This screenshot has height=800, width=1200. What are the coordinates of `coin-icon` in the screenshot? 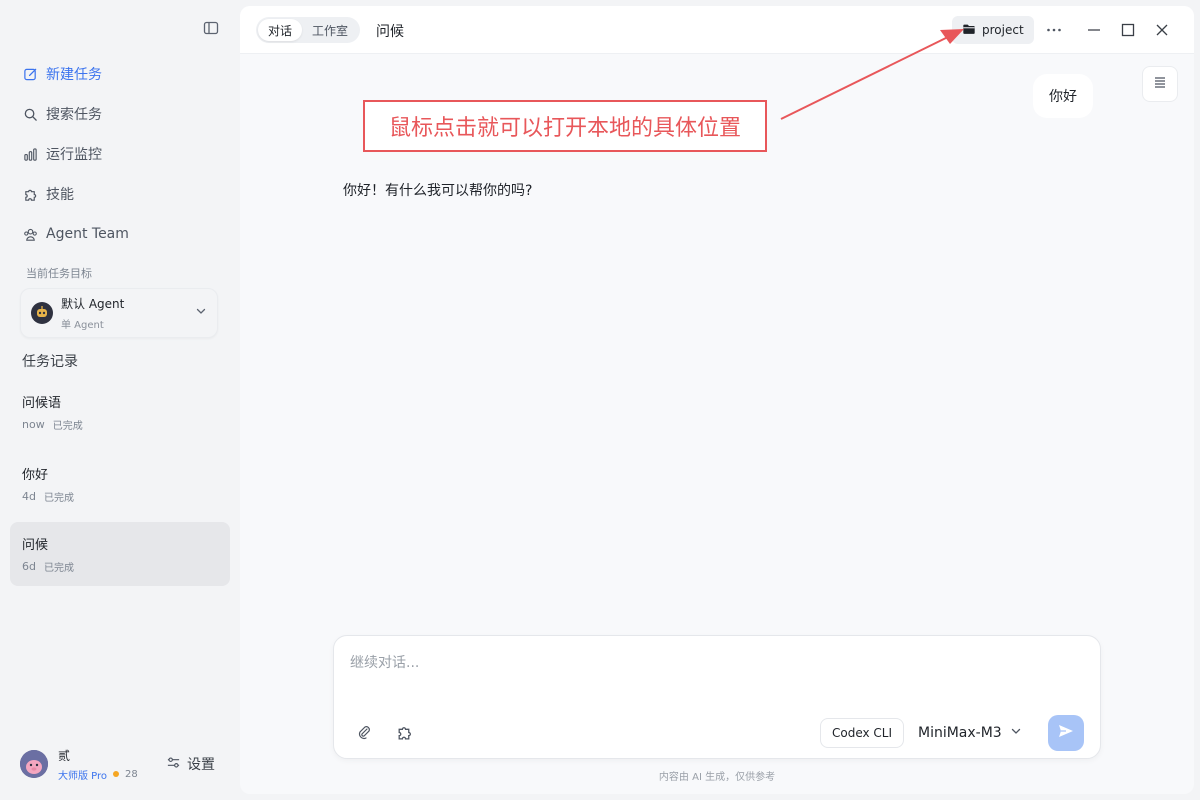 It's located at (116, 774).